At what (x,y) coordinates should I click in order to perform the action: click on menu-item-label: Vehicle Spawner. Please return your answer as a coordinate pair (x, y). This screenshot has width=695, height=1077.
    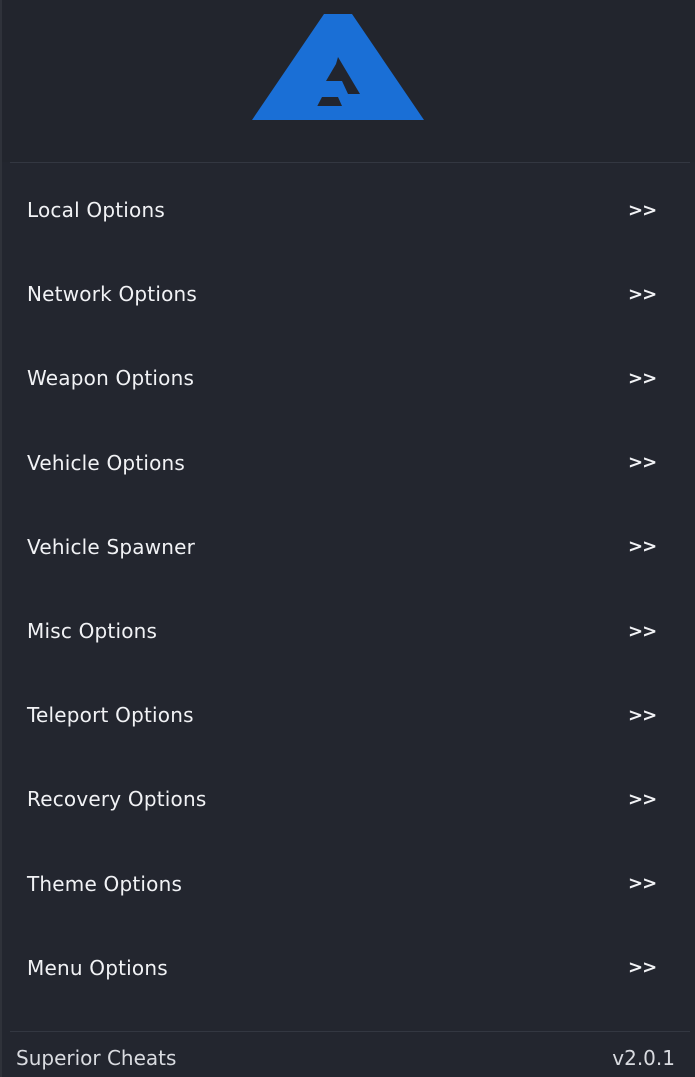
    Looking at the image, I should click on (111, 546).